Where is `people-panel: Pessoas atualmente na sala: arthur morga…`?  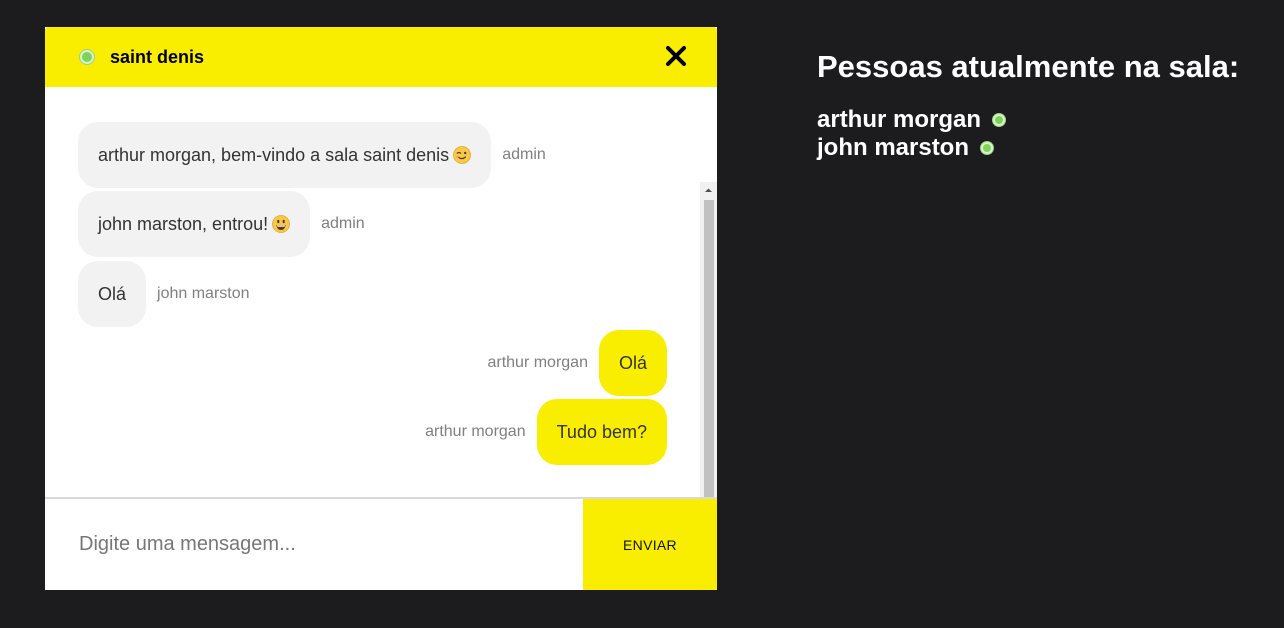
people-panel: Pessoas atualmente na sala: arthur morga… is located at coordinates (1028, 105).